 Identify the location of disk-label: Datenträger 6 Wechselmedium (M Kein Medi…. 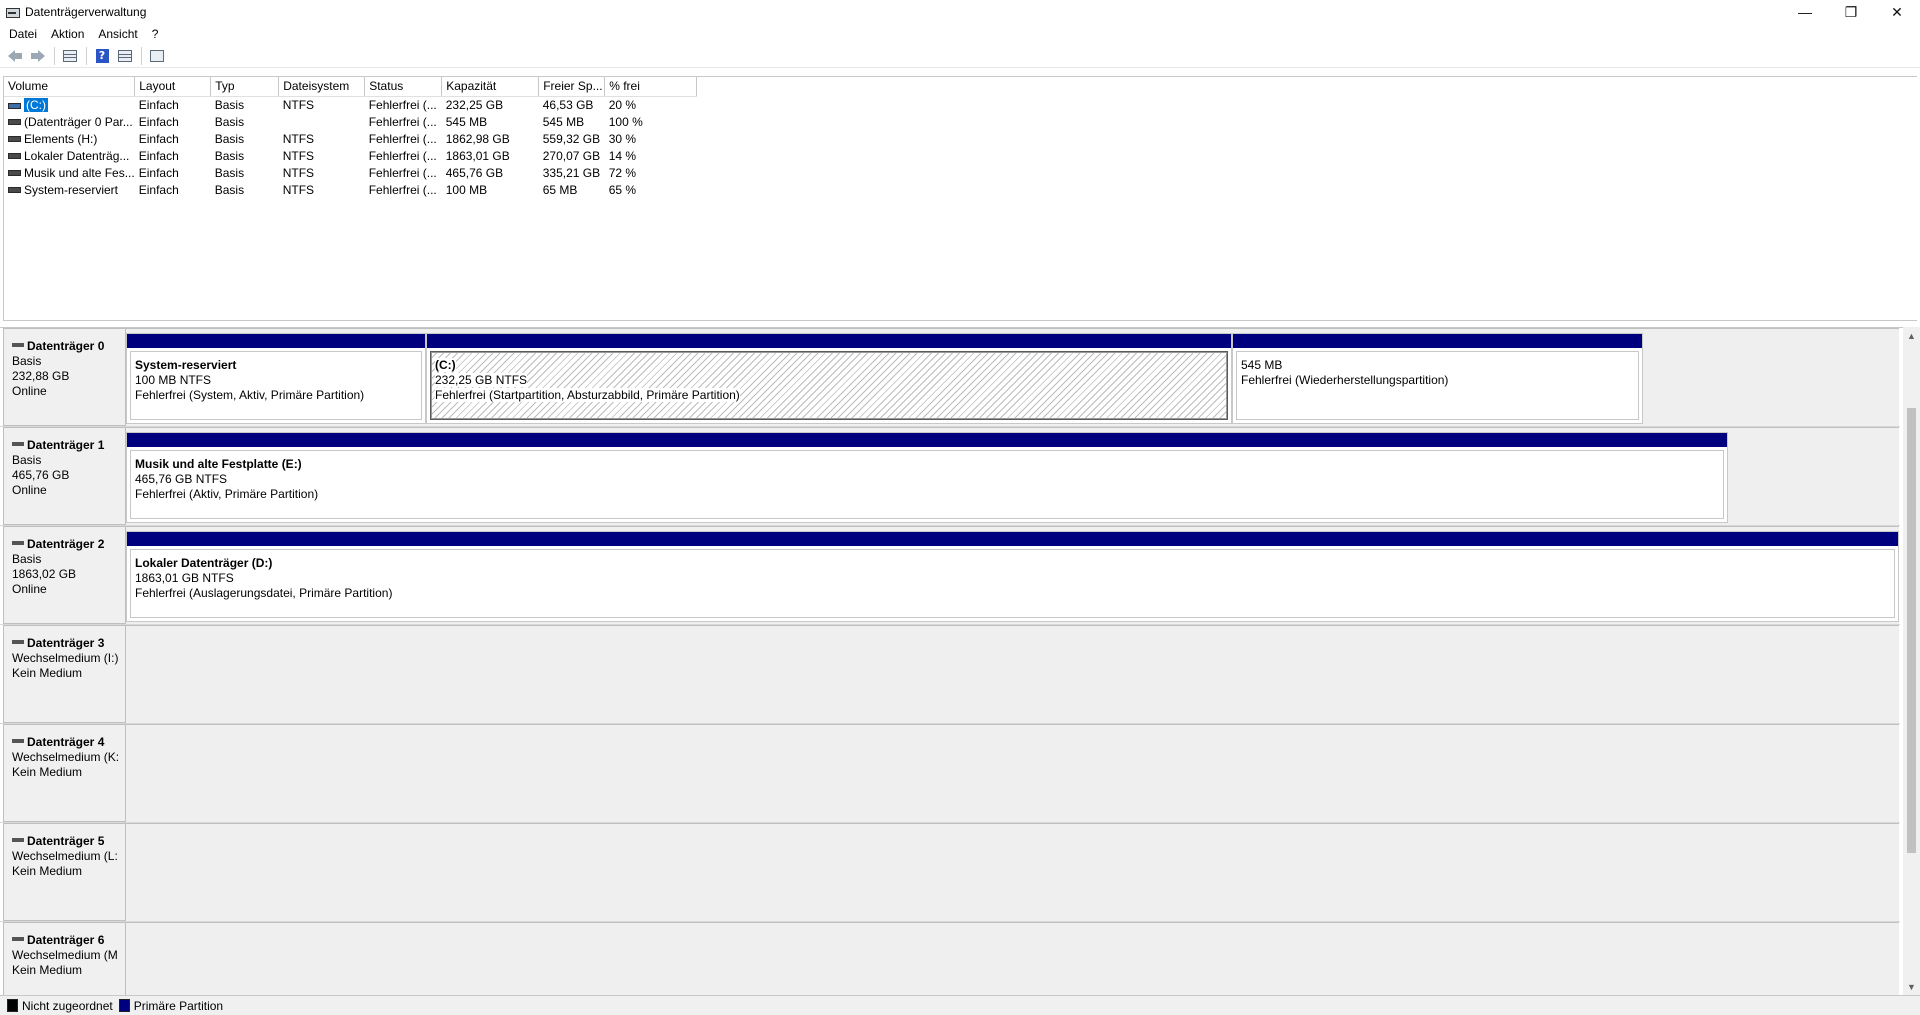
(64, 958).